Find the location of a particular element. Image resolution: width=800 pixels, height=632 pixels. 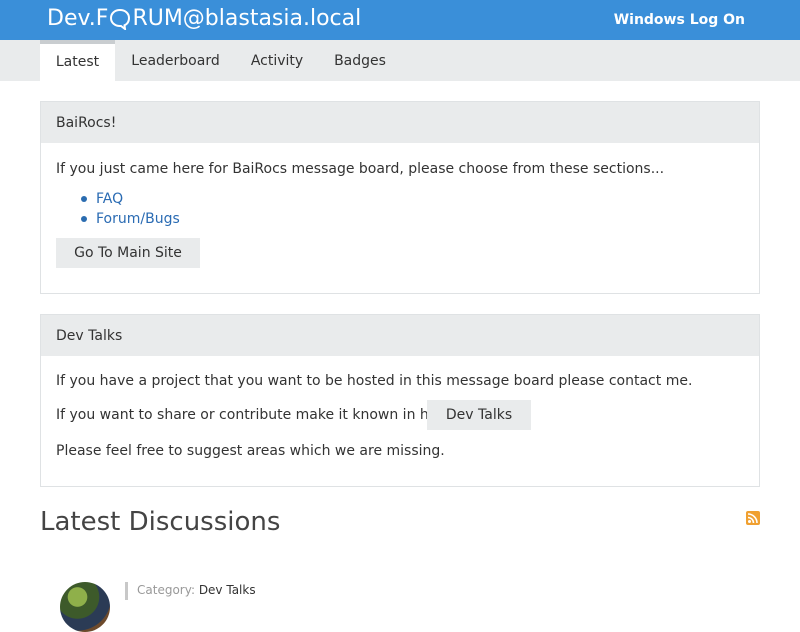

go-to-main-site-button: Go To Main Site is located at coordinates (128, 253).